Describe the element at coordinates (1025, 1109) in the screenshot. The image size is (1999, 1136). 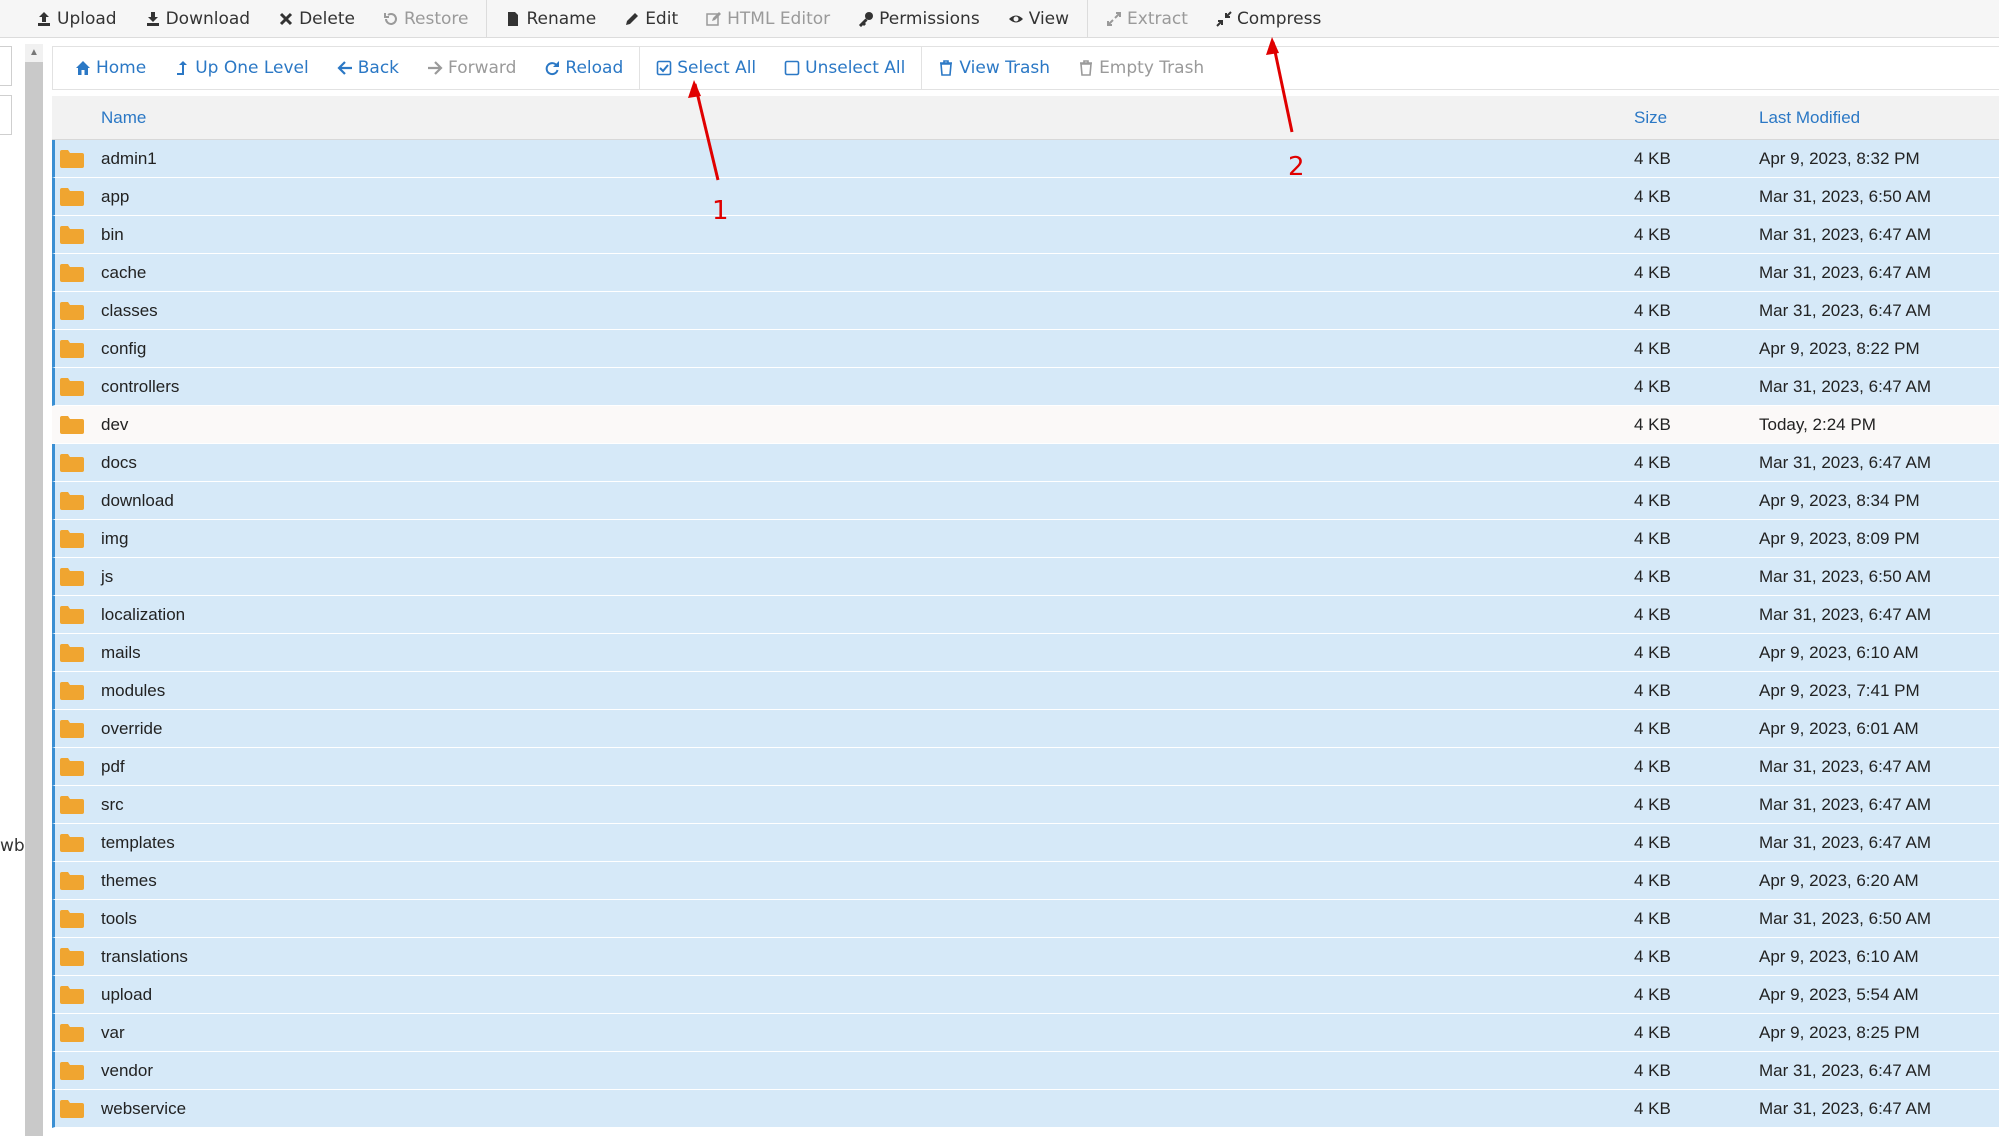
I see `table-row: webservice 4 KB Mar 31, 2023, 6:47 AM` at that location.